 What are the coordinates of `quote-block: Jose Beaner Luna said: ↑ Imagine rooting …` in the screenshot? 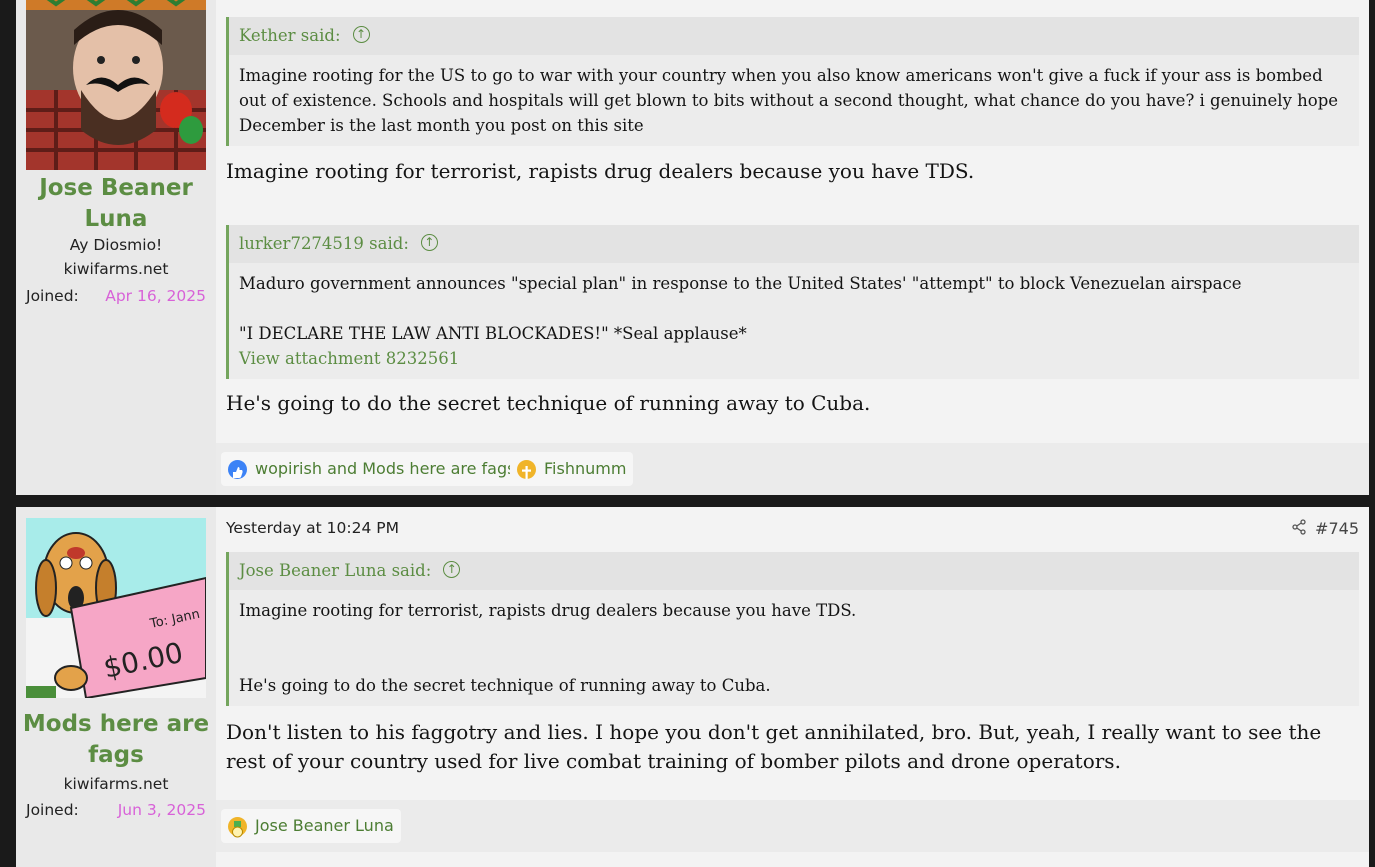 It's located at (792, 629).